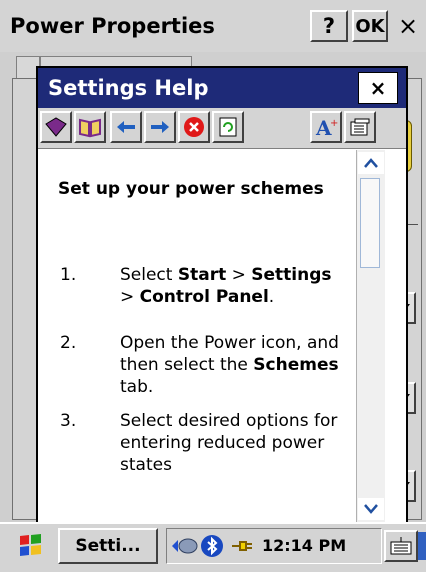 The image size is (426, 572). Describe the element at coordinates (408, 26) in the screenshot. I see `close-button: ×` at that location.